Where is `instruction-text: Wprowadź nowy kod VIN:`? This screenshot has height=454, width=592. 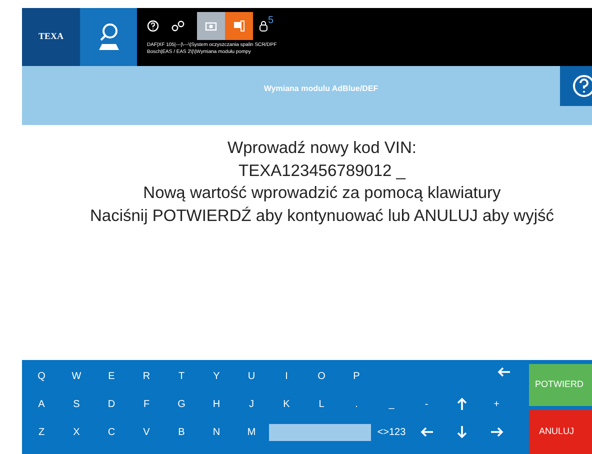
instruction-text: Wprowadź nowy kod VIN: is located at coordinates (322, 148).